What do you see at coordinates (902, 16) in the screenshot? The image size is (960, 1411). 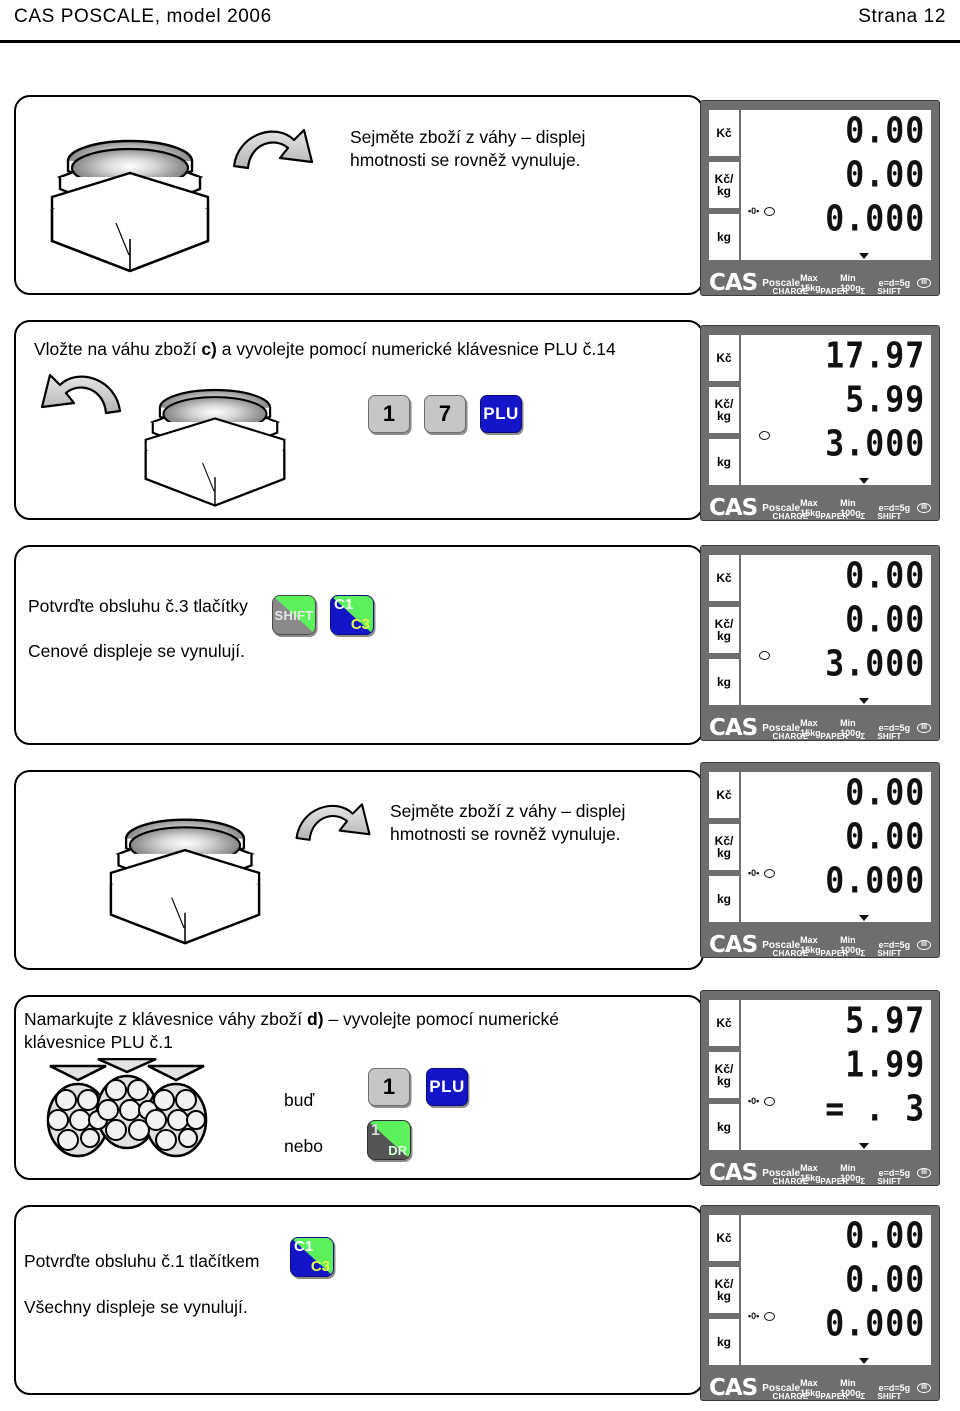 I see `page-number: Strana 12` at bounding box center [902, 16].